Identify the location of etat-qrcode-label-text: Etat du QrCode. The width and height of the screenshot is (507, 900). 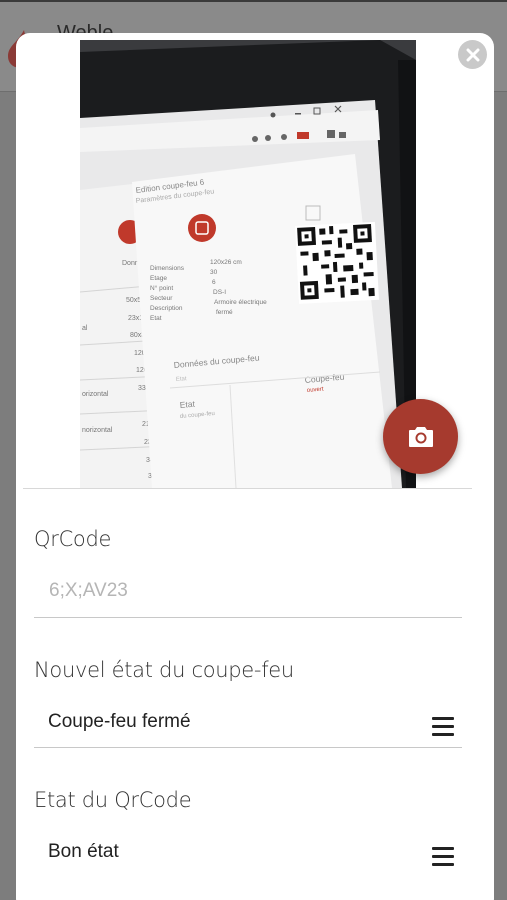
(113, 800).